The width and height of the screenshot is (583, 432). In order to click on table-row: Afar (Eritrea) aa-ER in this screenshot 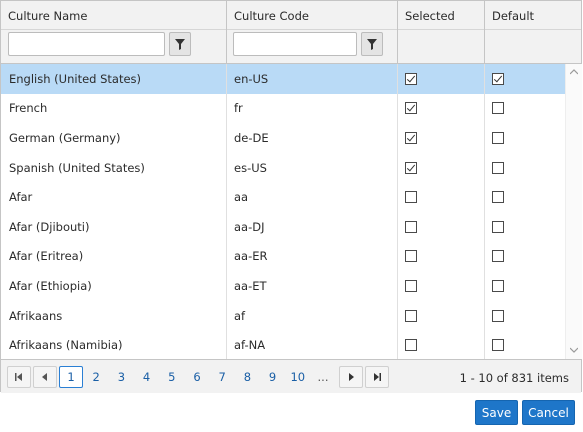, I will do `click(283, 257)`.